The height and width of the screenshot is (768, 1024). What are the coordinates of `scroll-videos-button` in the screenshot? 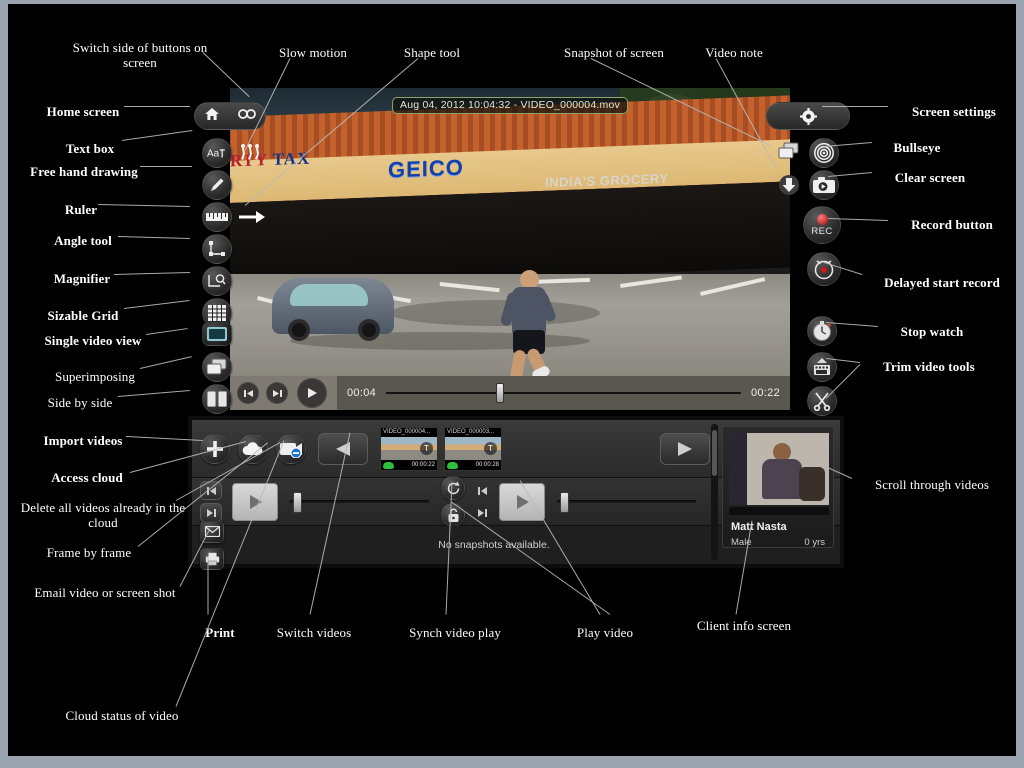 It's located at (685, 448).